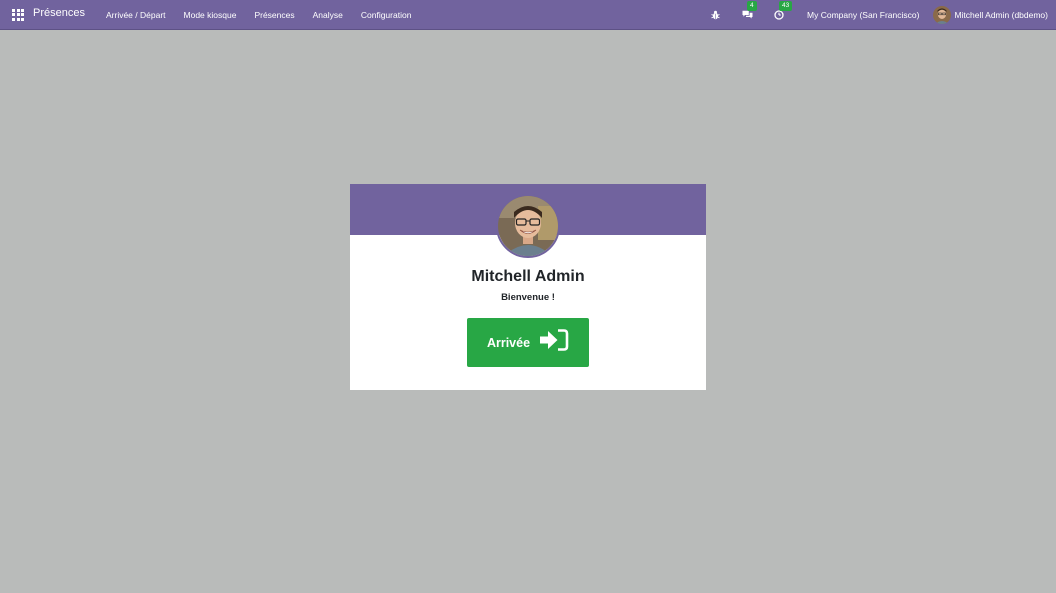 Image resolution: width=1056 pixels, height=593 pixels. What do you see at coordinates (136, 15) in the screenshot?
I see `menu-item-checkin-checkout: Arrivée / Départ` at bounding box center [136, 15].